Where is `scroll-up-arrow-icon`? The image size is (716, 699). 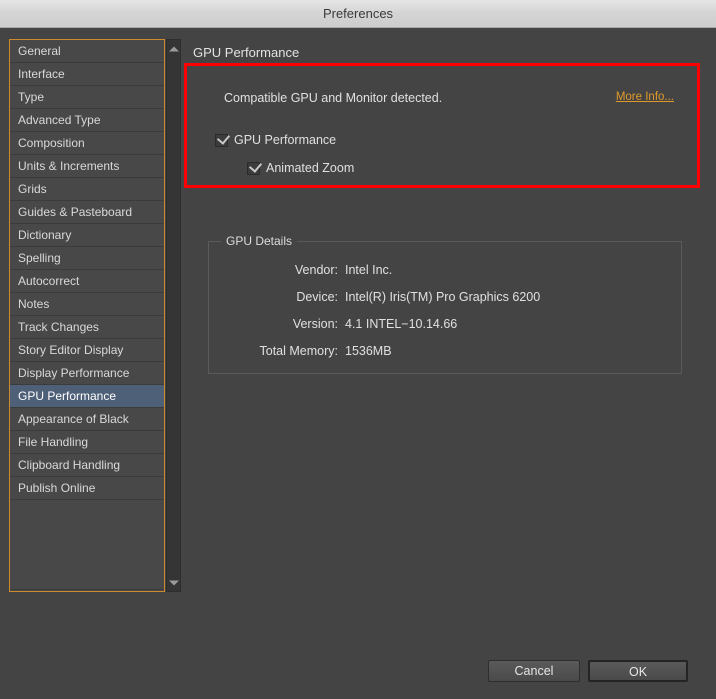 scroll-up-arrow-icon is located at coordinates (173, 48).